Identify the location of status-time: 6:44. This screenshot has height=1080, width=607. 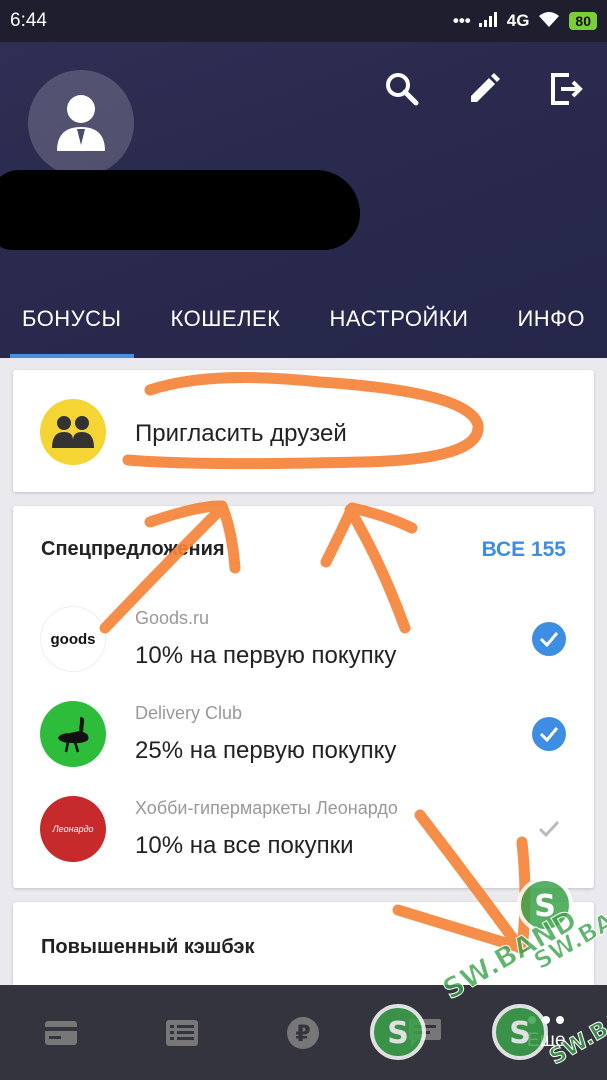
(28, 20).